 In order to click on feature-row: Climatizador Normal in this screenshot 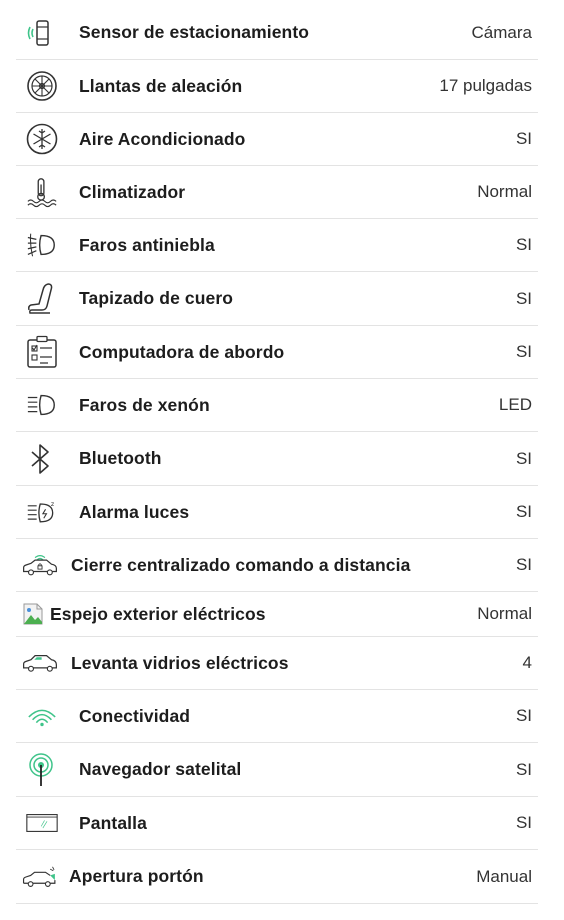, I will do `click(277, 192)`.